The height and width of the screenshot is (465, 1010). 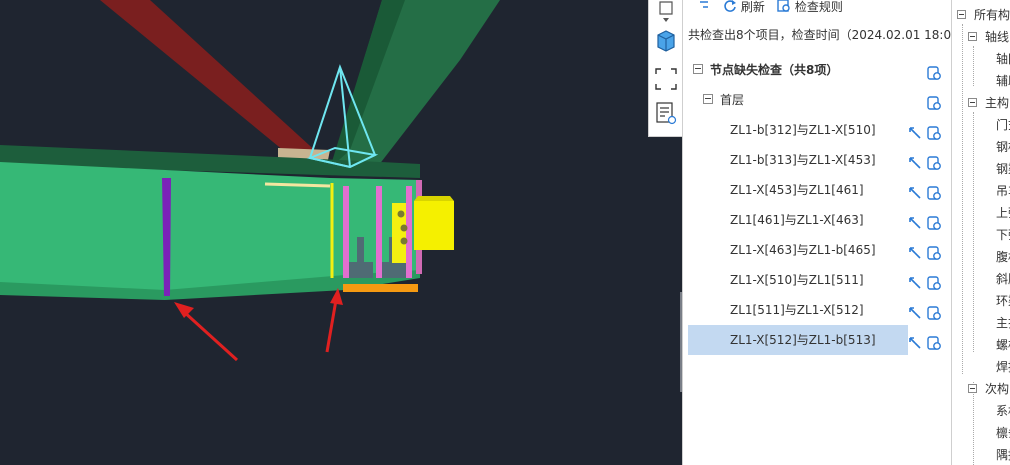 What do you see at coordinates (415, 85) in the screenshot?
I see `green-diagonal-beam` at bounding box center [415, 85].